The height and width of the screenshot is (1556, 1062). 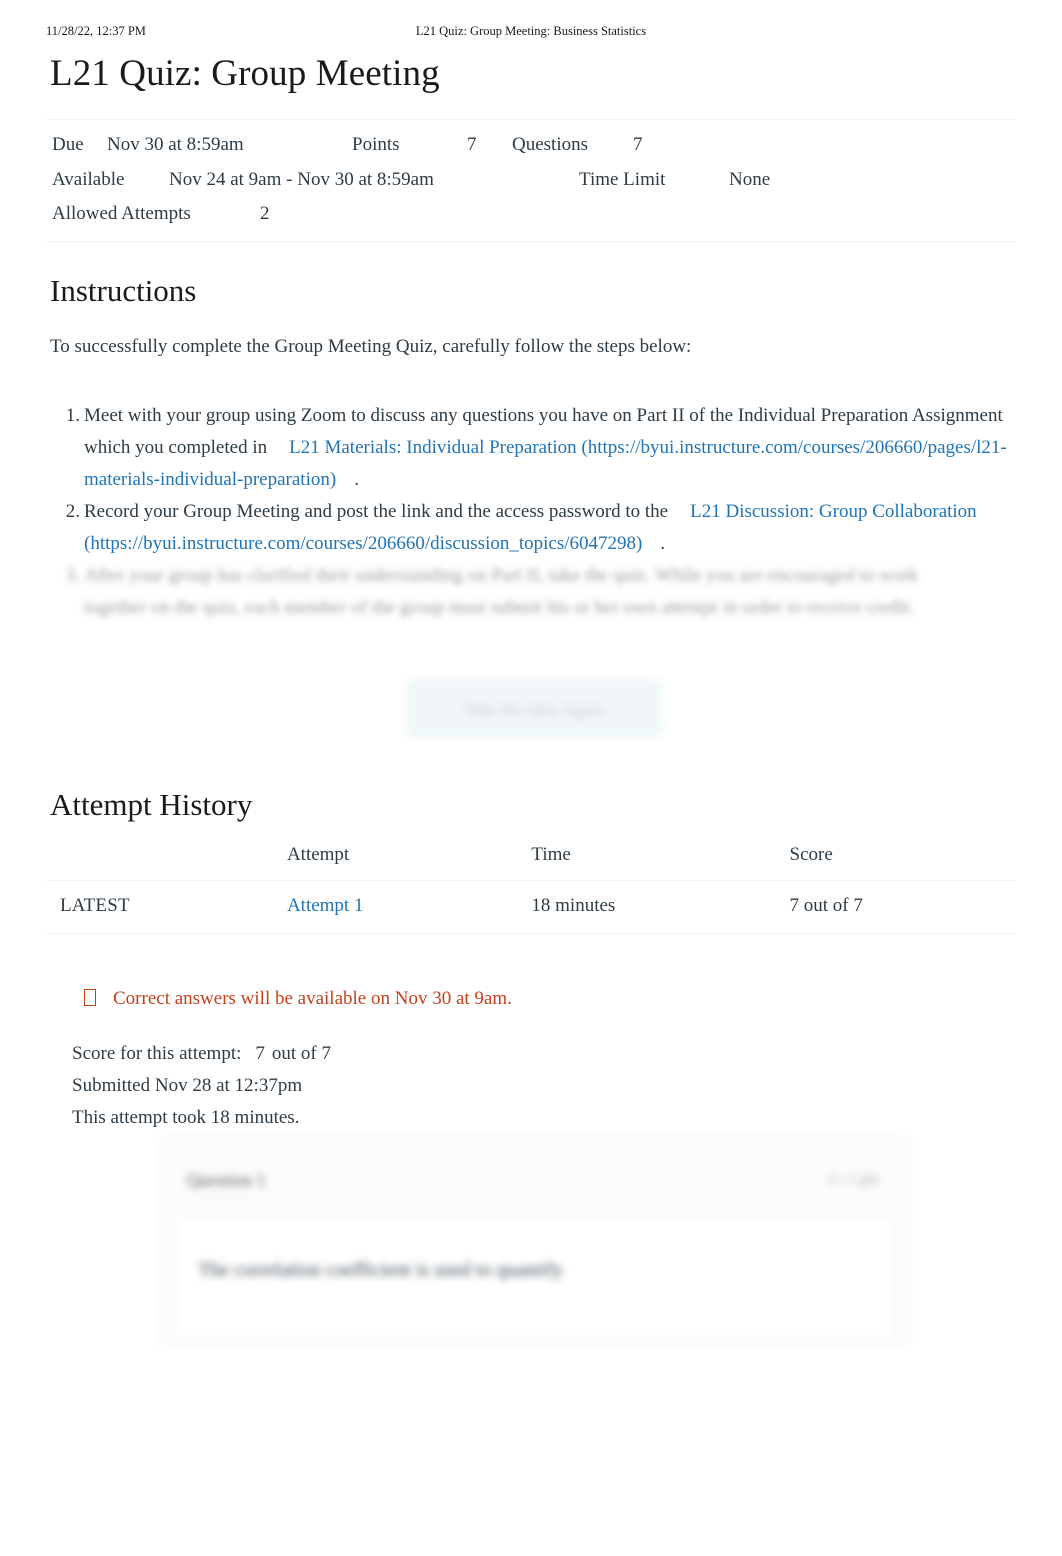 What do you see at coordinates (826, 905) in the screenshot?
I see `cell-score: 7 out of 7` at bounding box center [826, 905].